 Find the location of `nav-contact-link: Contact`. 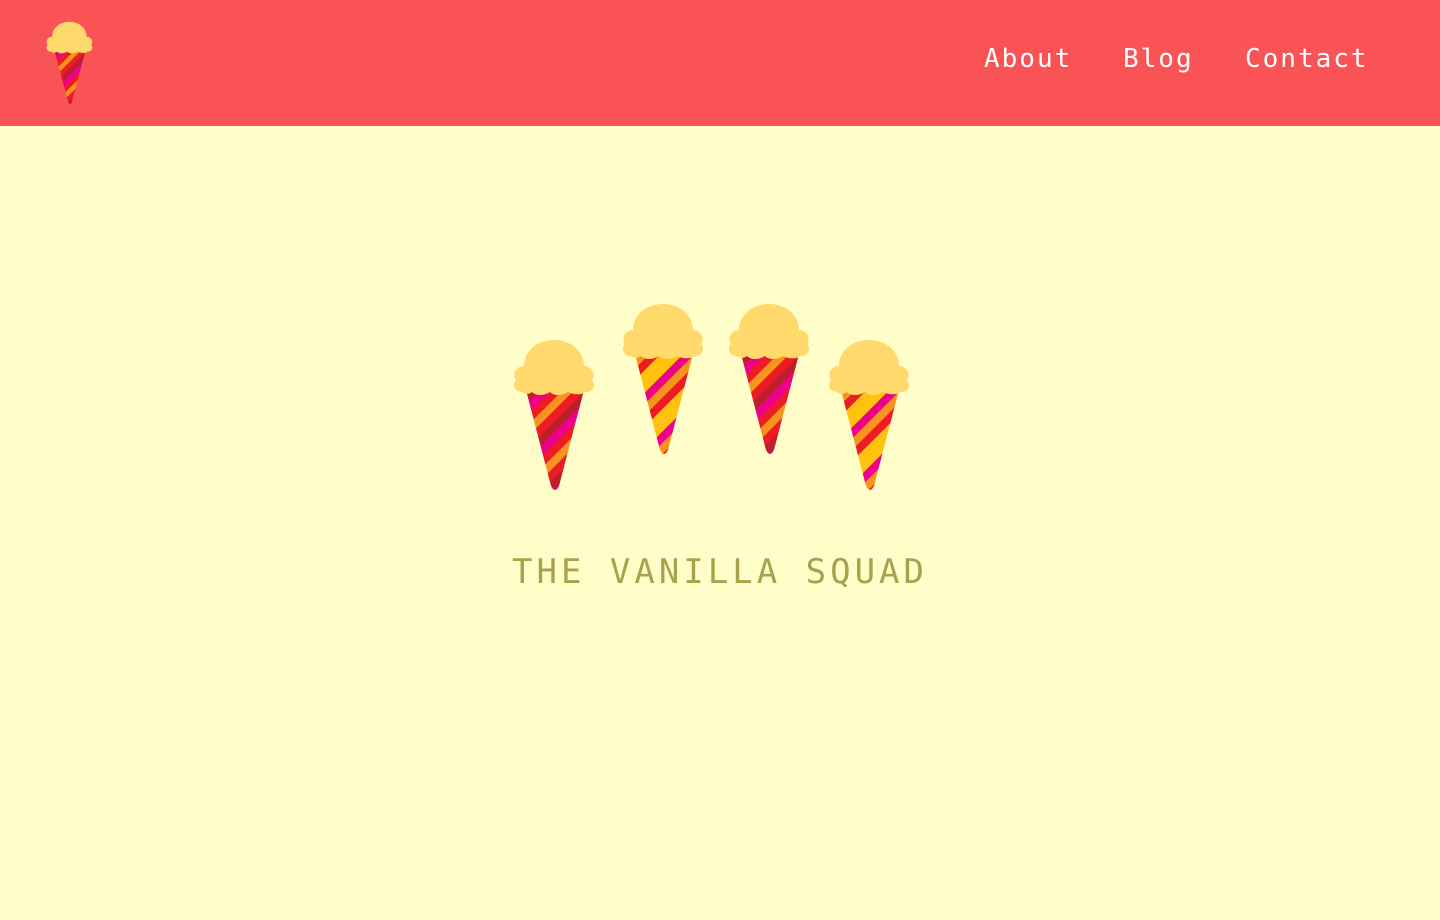

nav-contact-link: Contact is located at coordinates (1307, 59).